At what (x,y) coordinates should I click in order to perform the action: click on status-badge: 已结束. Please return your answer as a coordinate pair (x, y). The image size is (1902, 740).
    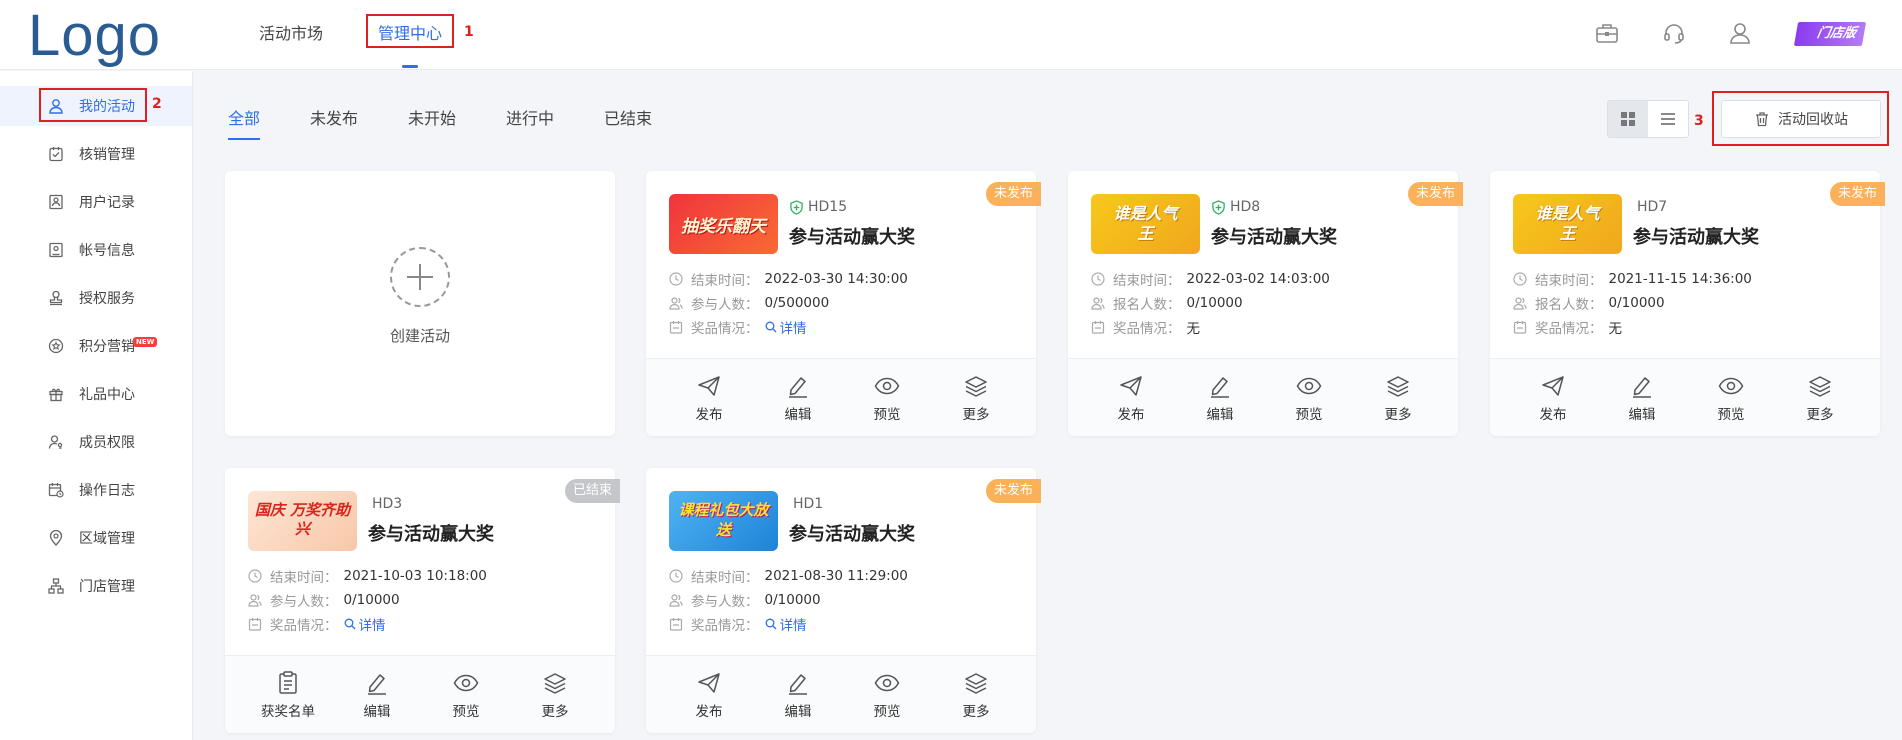
    Looking at the image, I should click on (592, 491).